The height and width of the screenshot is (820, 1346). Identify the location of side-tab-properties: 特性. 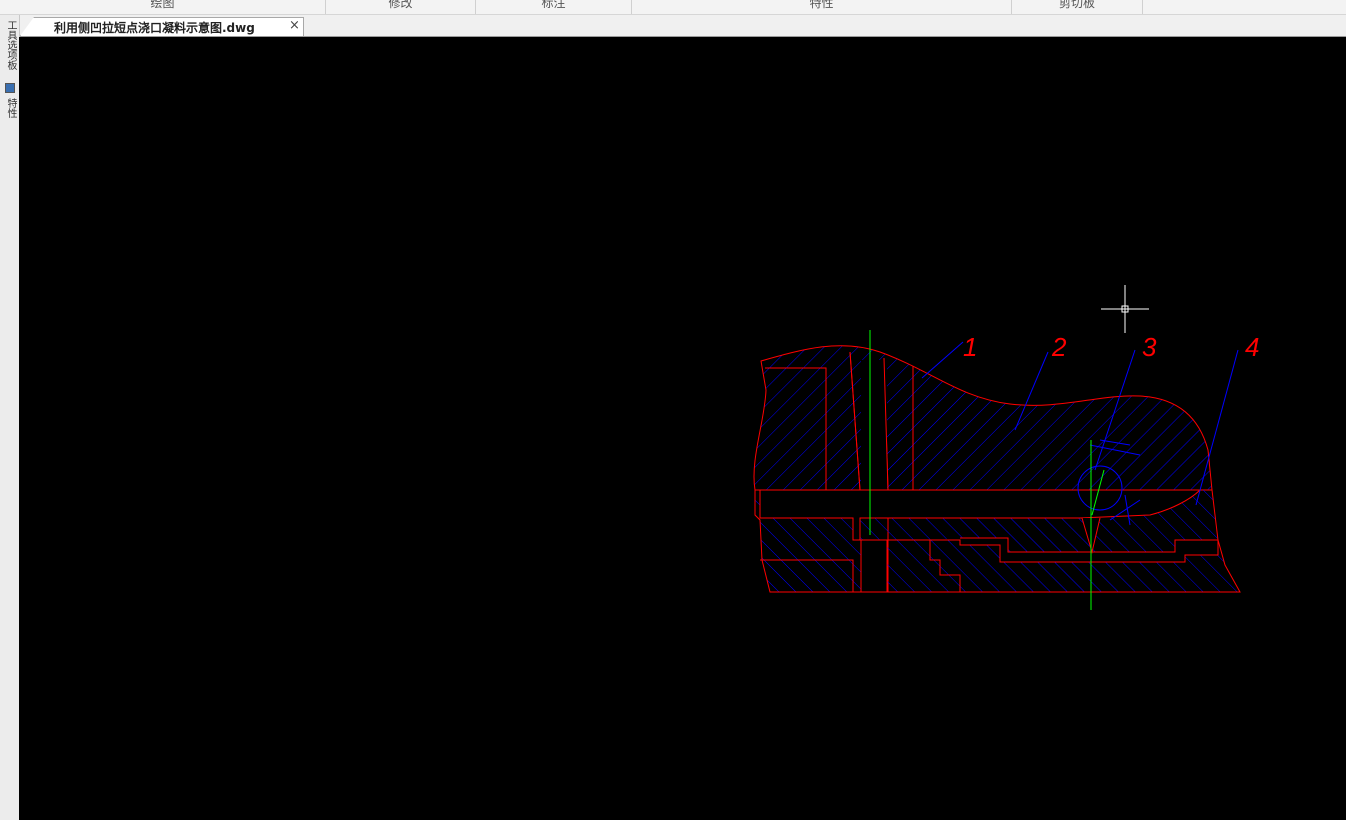
(9, 100).